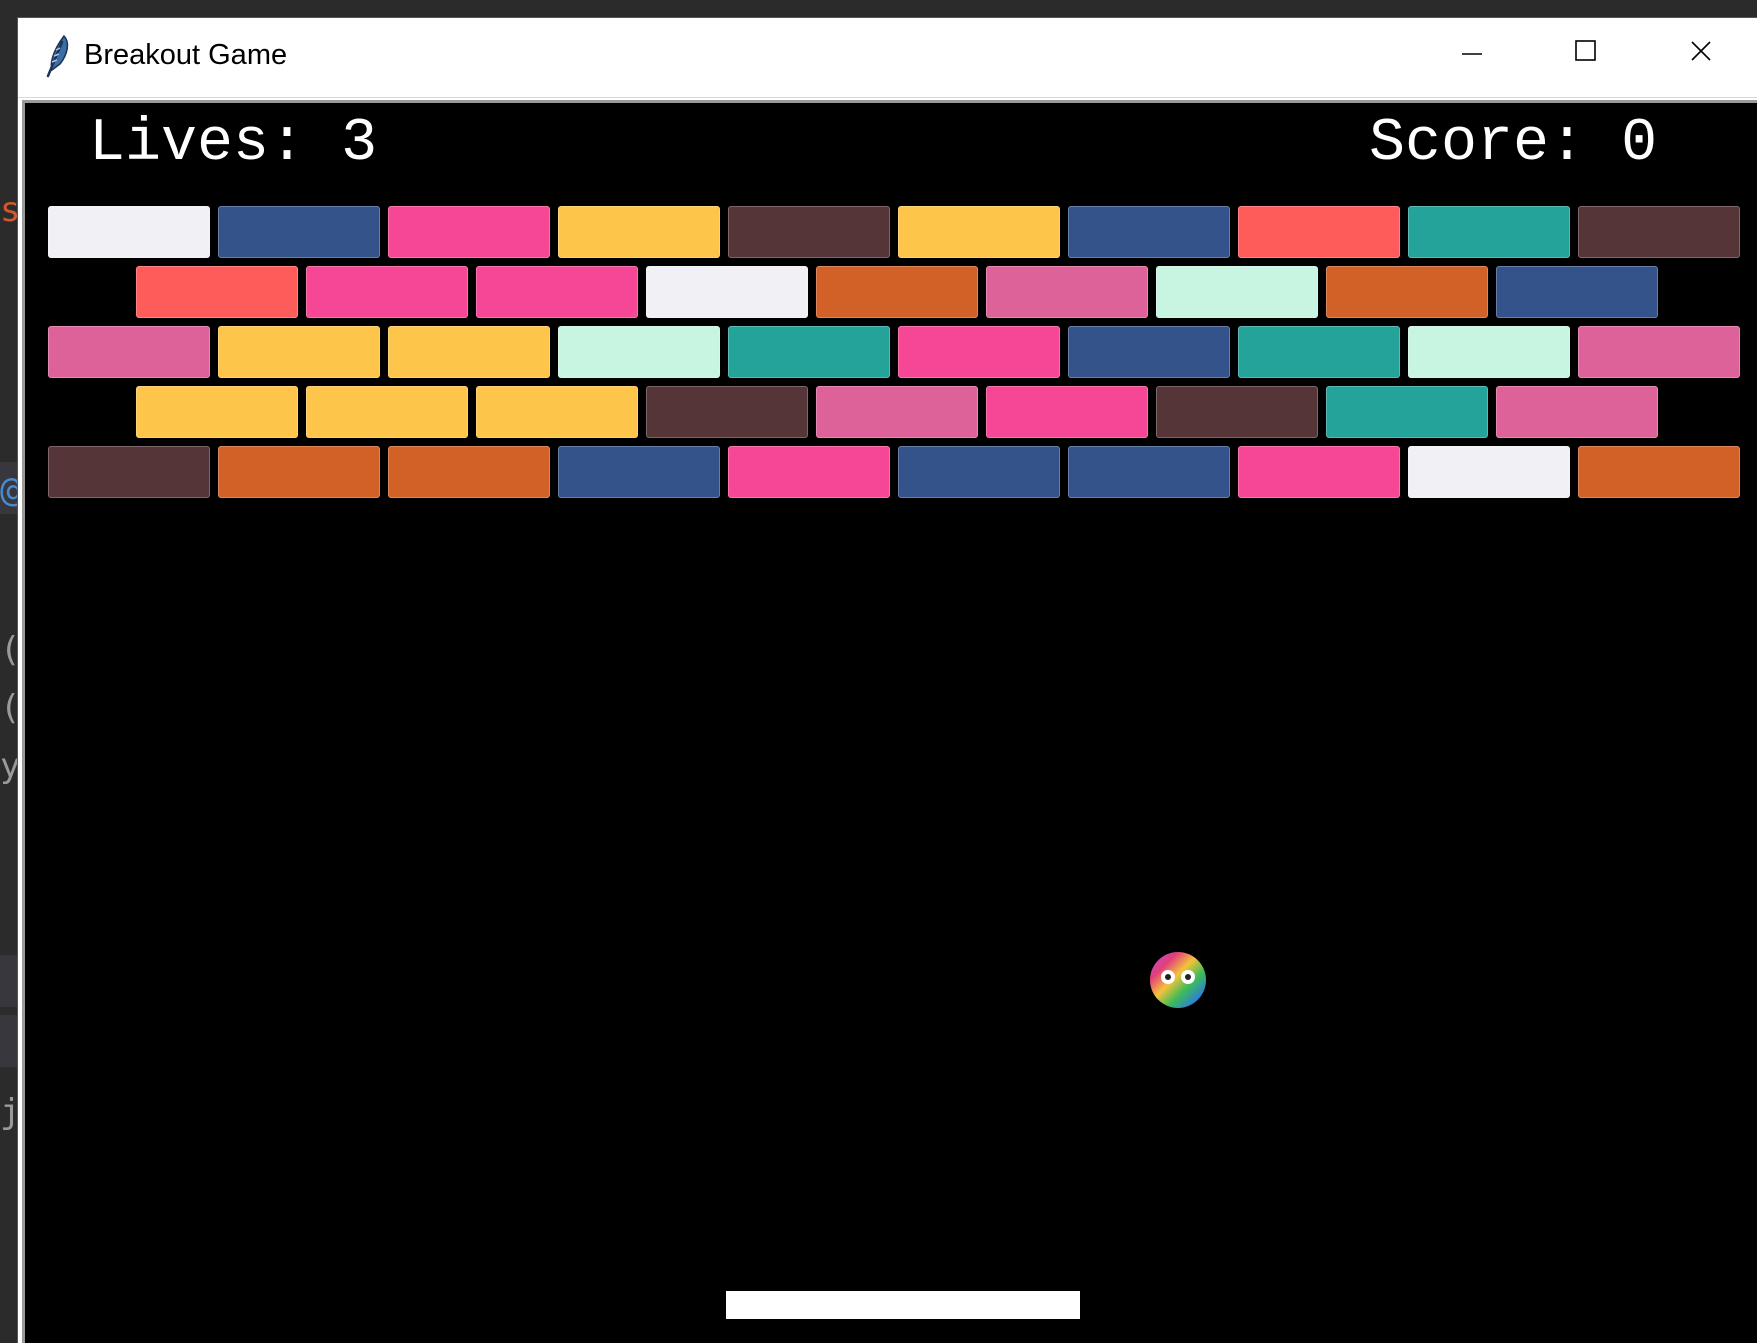 This screenshot has width=1757, height=1343. What do you see at coordinates (56, 56) in the screenshot?
I see `feather-icon` at bounding box center [56, 56].